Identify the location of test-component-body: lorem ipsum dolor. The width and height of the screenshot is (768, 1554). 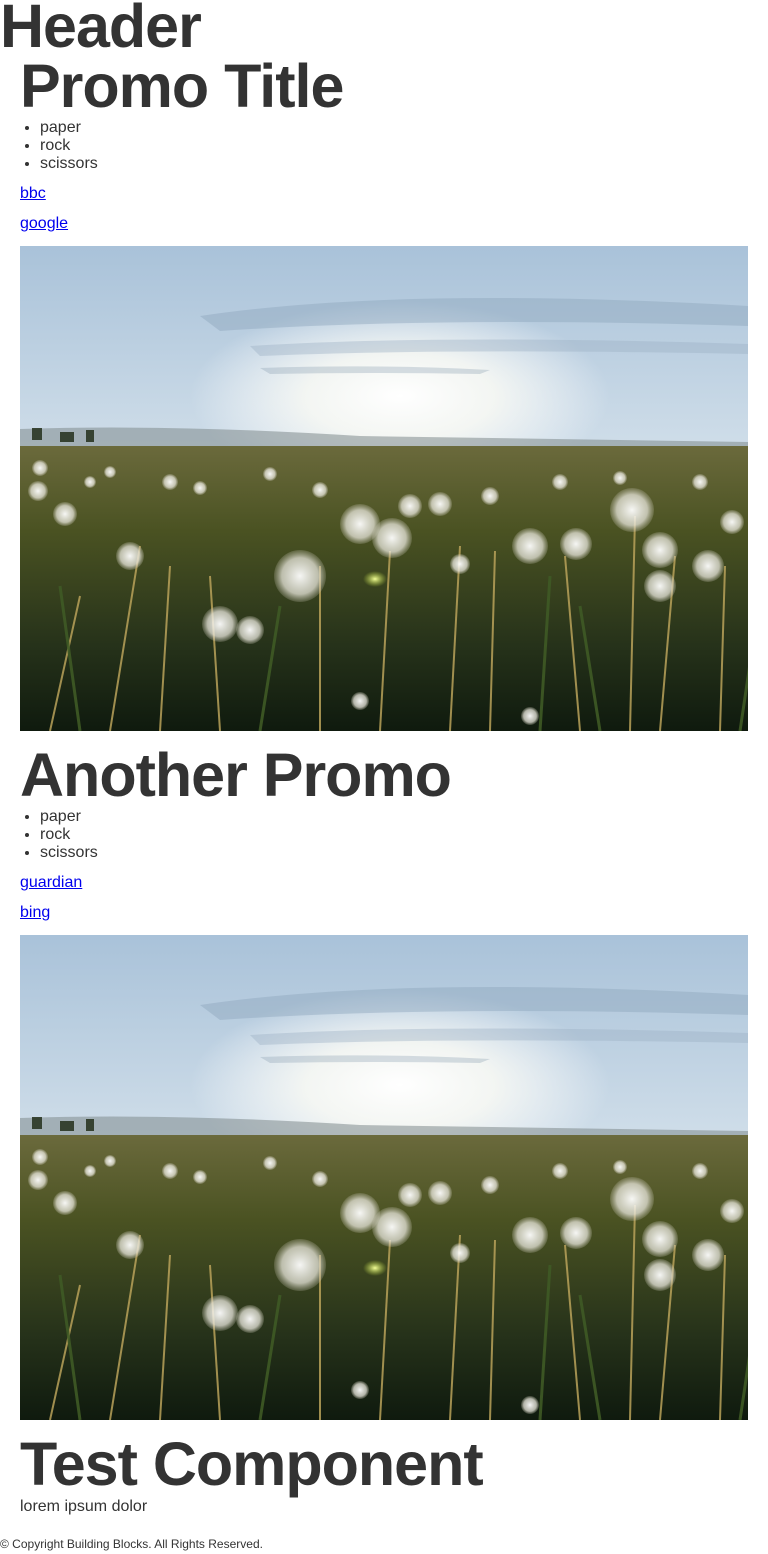
(84, 1506).